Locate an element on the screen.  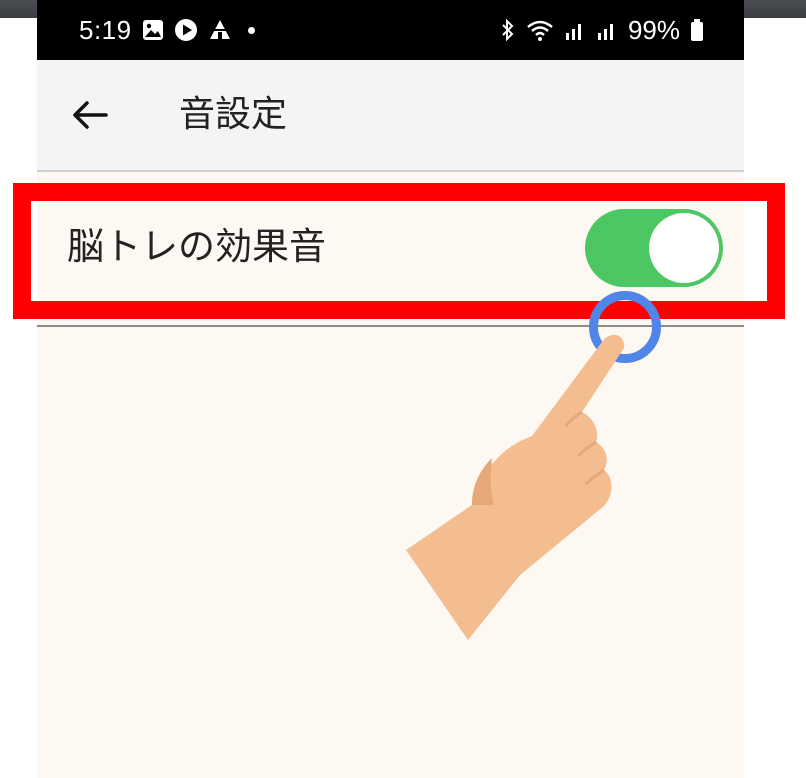
arrow-left-icon is located at coordinates (90, 115).